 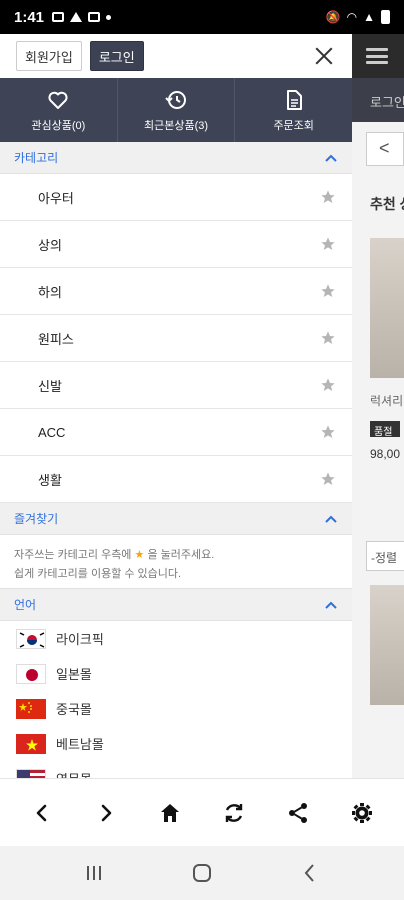 What do you see at coordinates (29, 17) in the screenshot?
I see `status-time: 1:41` at bounding box center [29, 17].